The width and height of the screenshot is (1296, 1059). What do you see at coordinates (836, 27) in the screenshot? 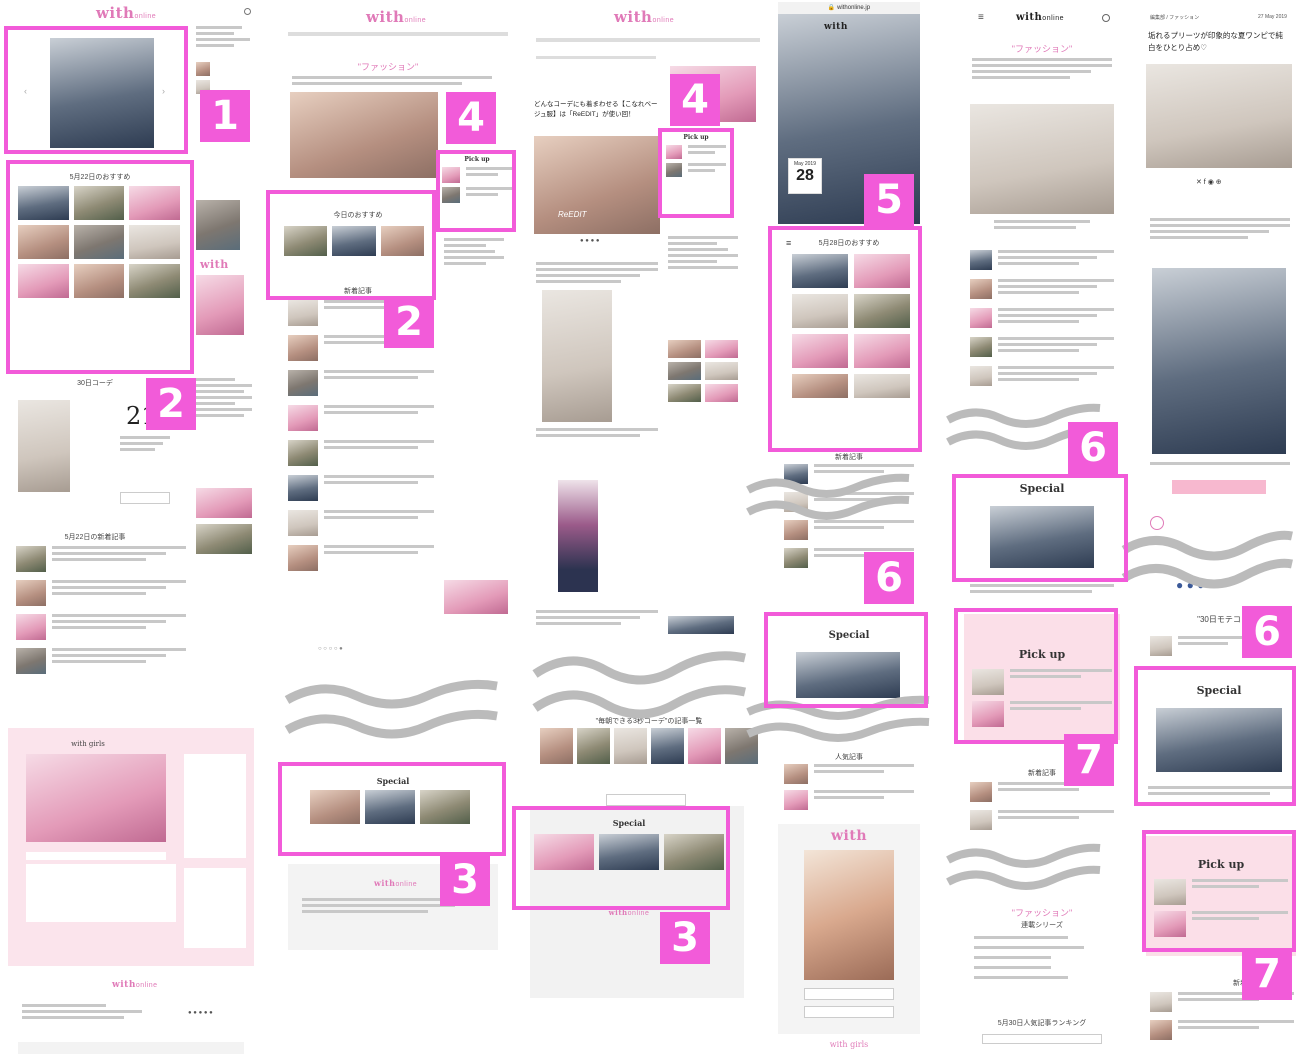
I see `site-logo: with` at bounding box center [836, 27].